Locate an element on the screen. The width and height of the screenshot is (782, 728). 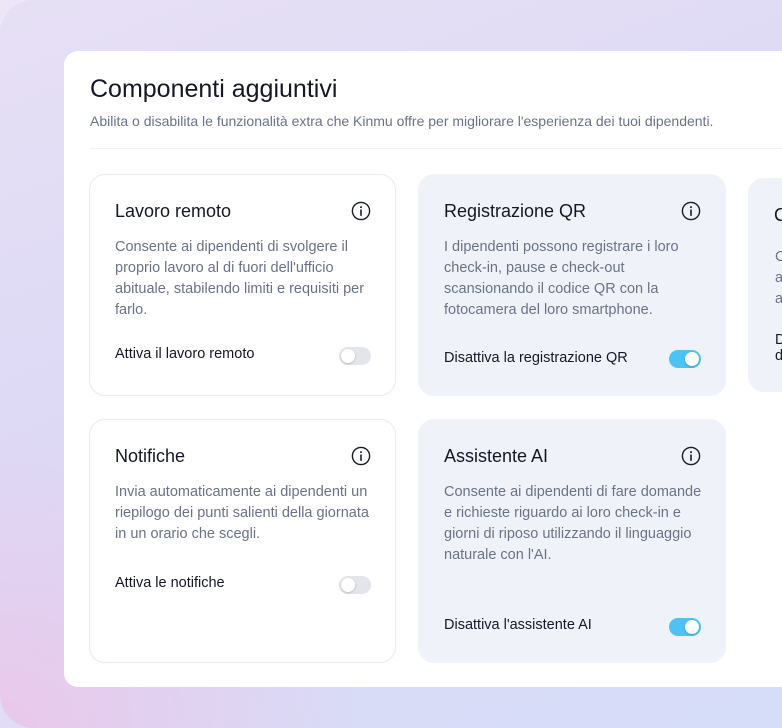
card-action-label: D is located at coordinates (778, 340).